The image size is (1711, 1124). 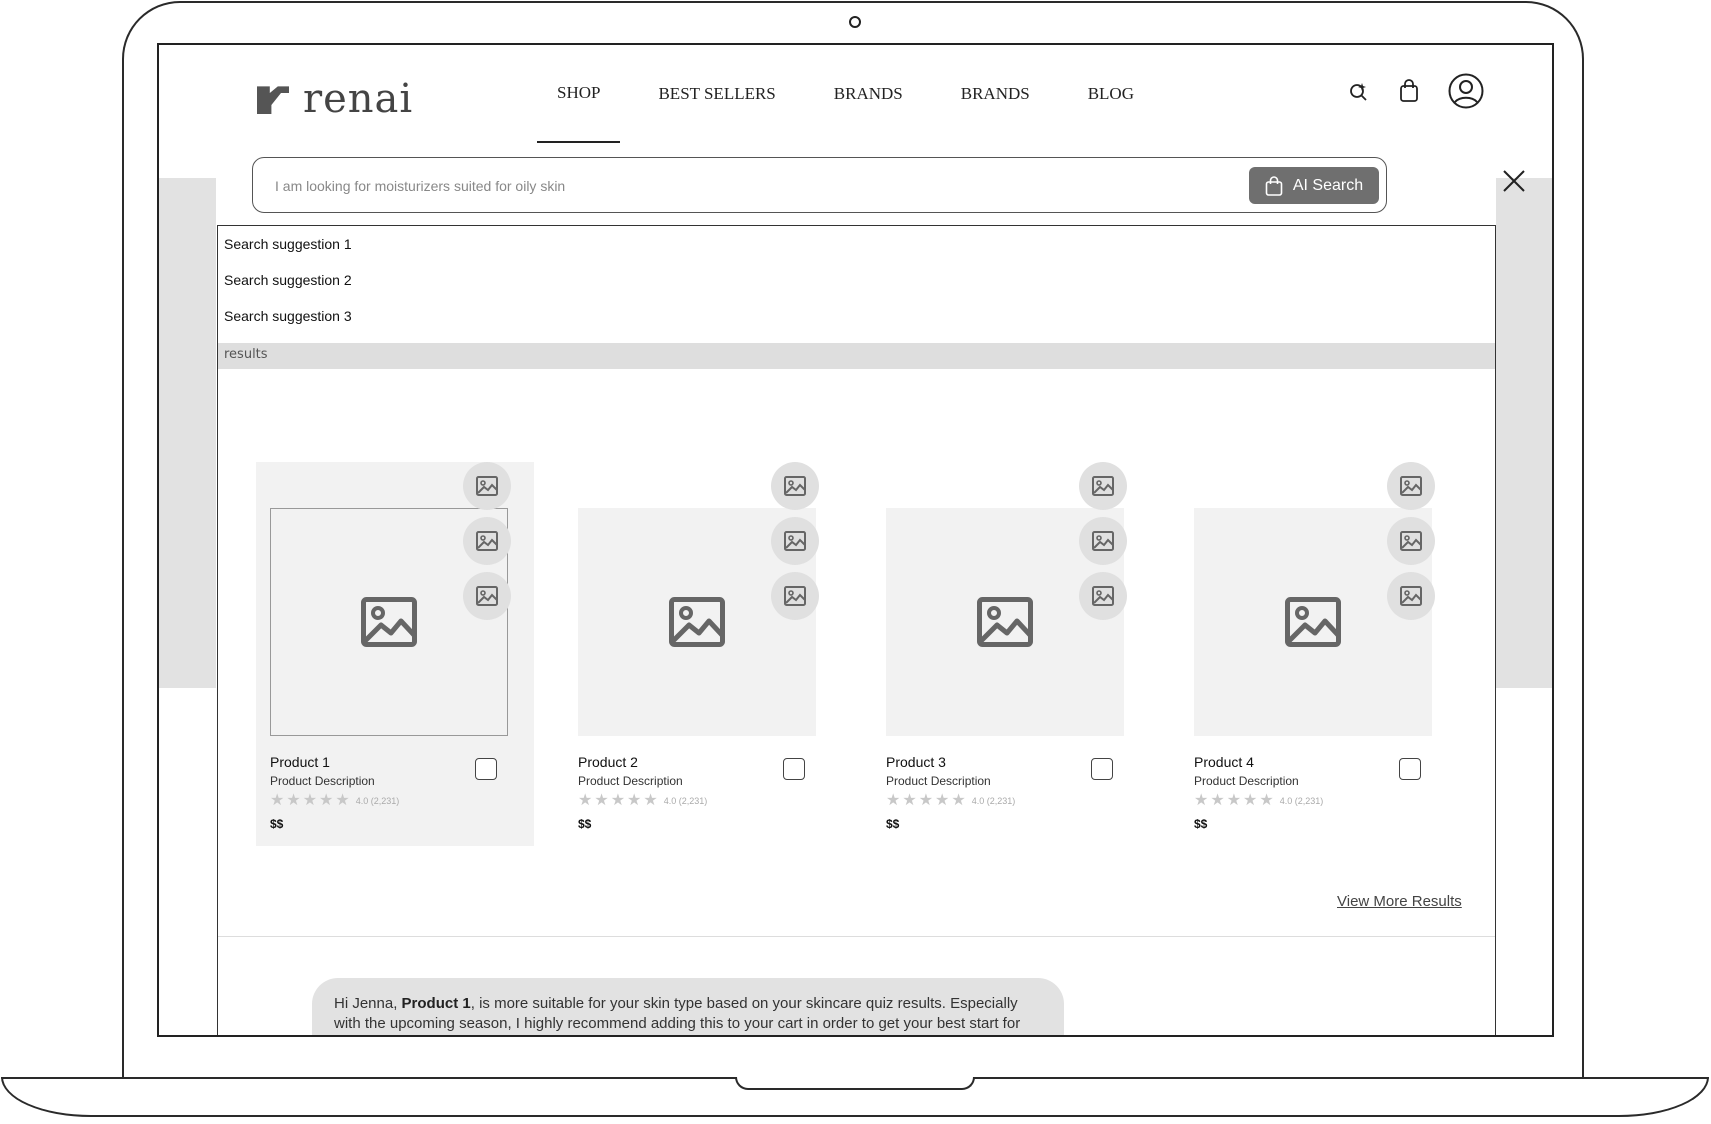 What do you see at coordinates (916, 762) in the screenshot?
I see `product-name: Product 3` at bounding box center [916, 762].